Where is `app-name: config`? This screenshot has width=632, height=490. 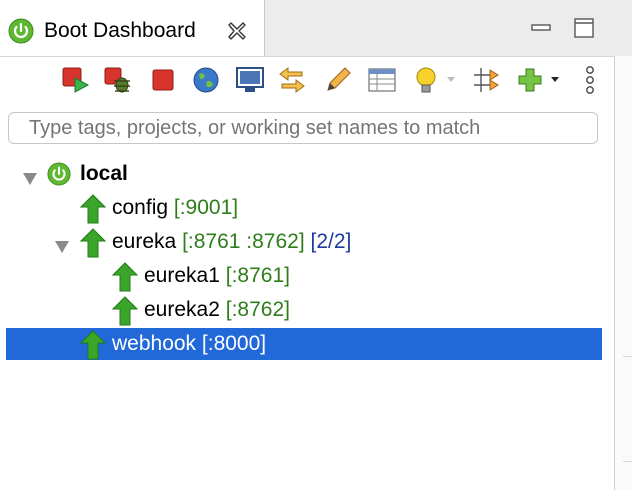 app-name: config is located at coordinates (140, 207).